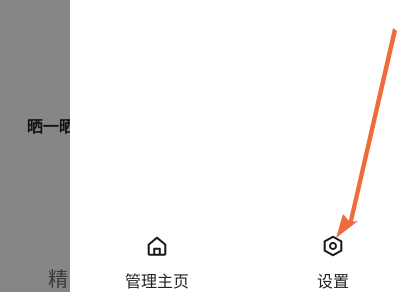  I want to click on settings-button: 设置, so click(333, 261).